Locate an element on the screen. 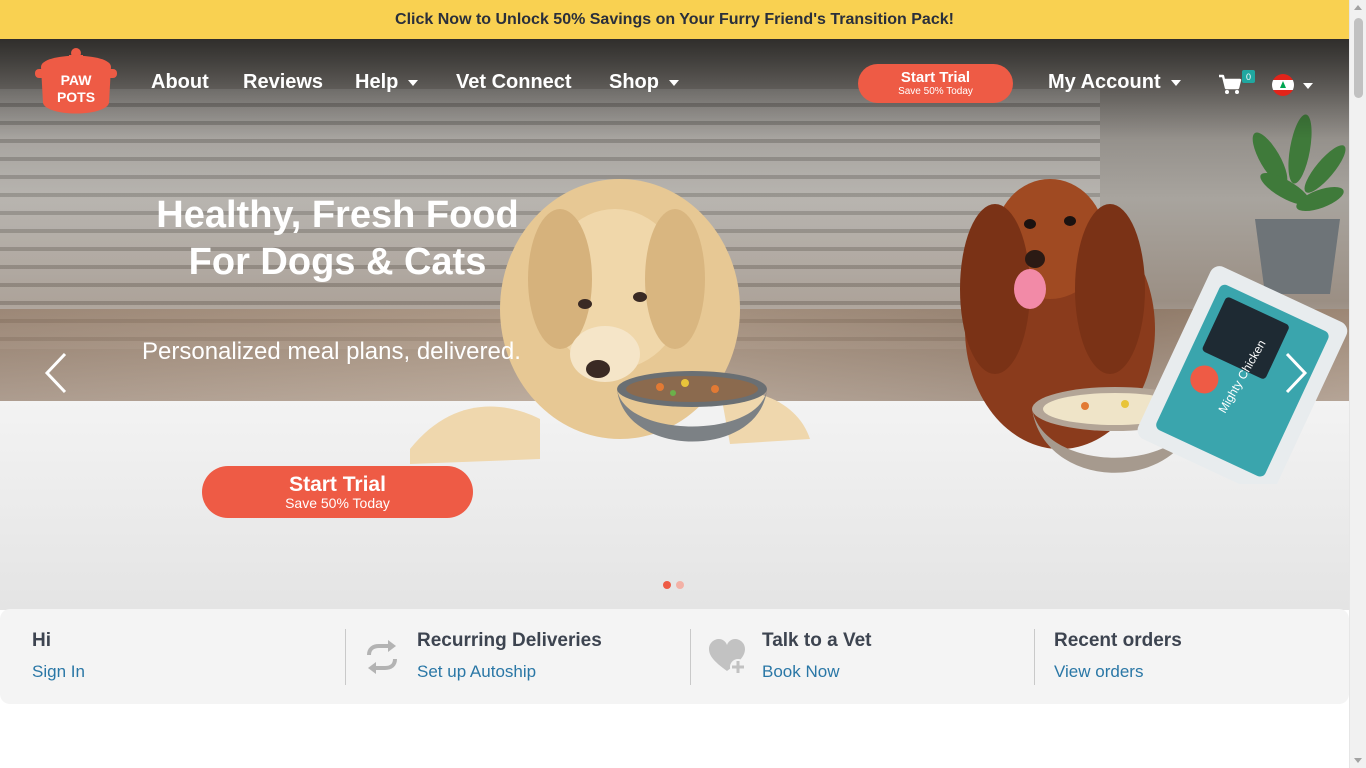  nav-cta-label: Start Trial is located at coordinates (935, 77).